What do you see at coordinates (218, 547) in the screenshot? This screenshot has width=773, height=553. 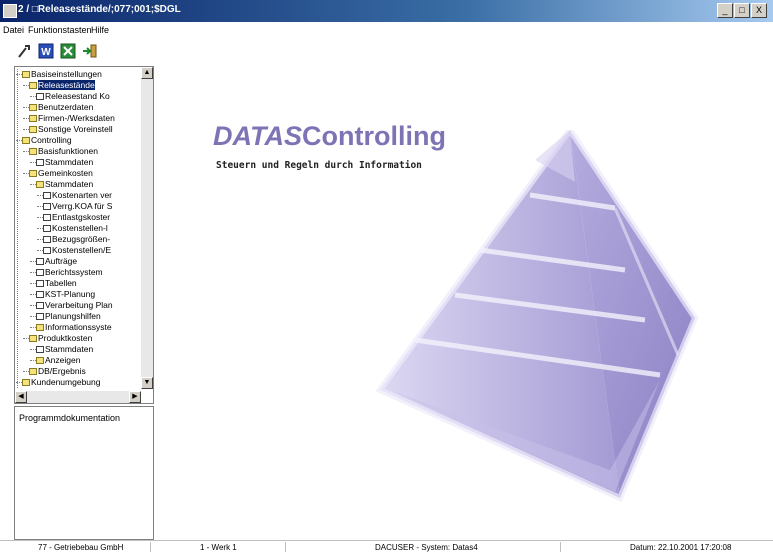 I see `status-plant: 1 - Werk 1` at bounding box center [218, 547].